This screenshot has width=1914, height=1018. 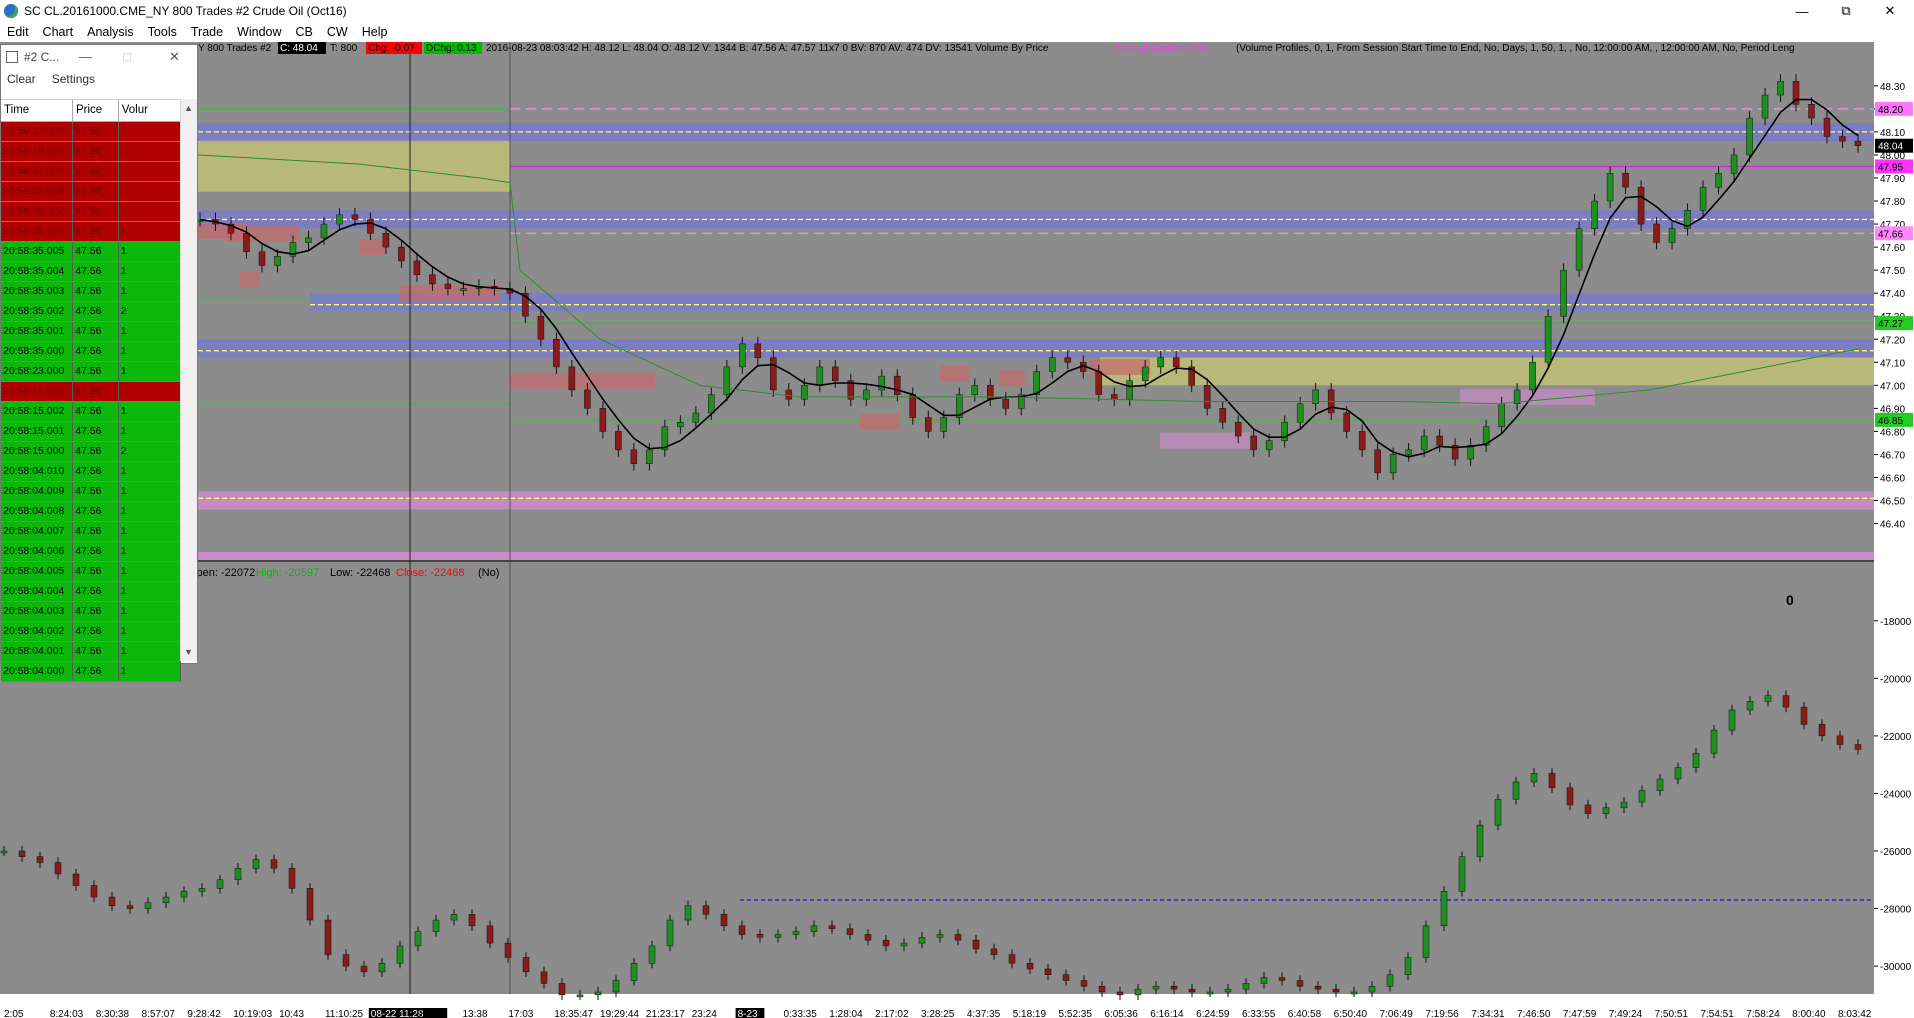 What do you see at coordinates (91, 132) in the screenshot?
I see `table-row: 20:59:22.000 47.56 1` at bounding box center [91, 132].